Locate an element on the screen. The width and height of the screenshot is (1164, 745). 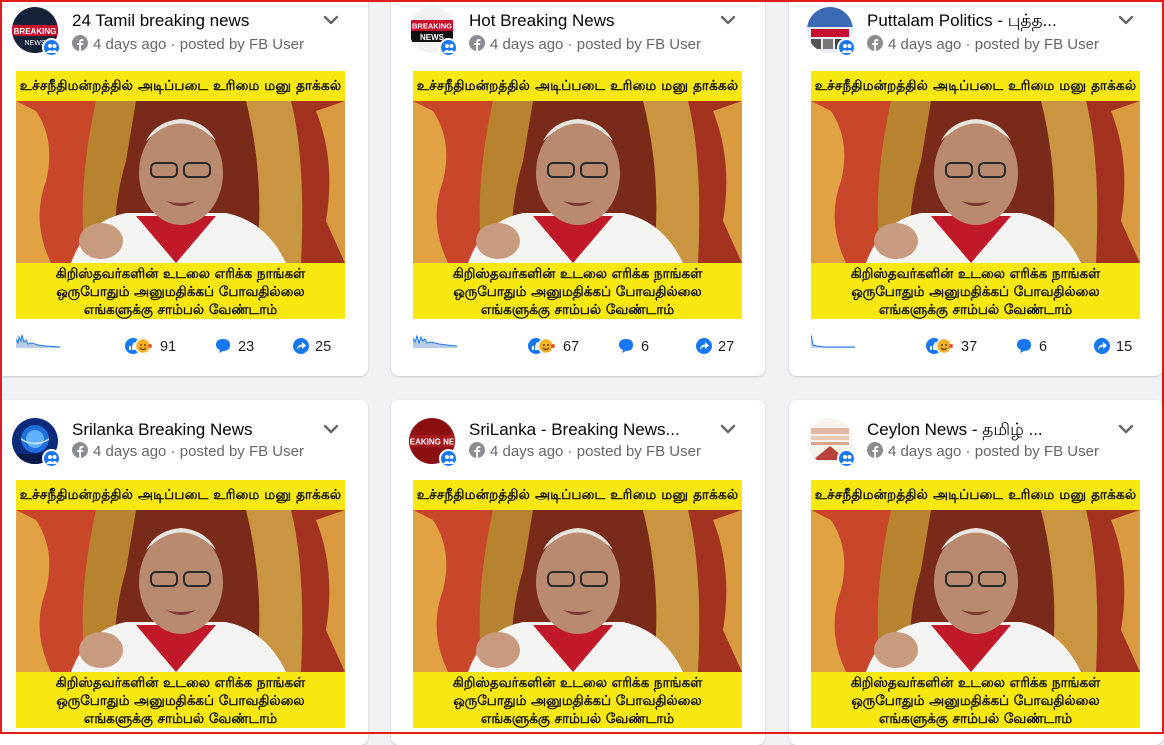
page-name: 24 Tamil breaking news is located at coordinates (197, 21).